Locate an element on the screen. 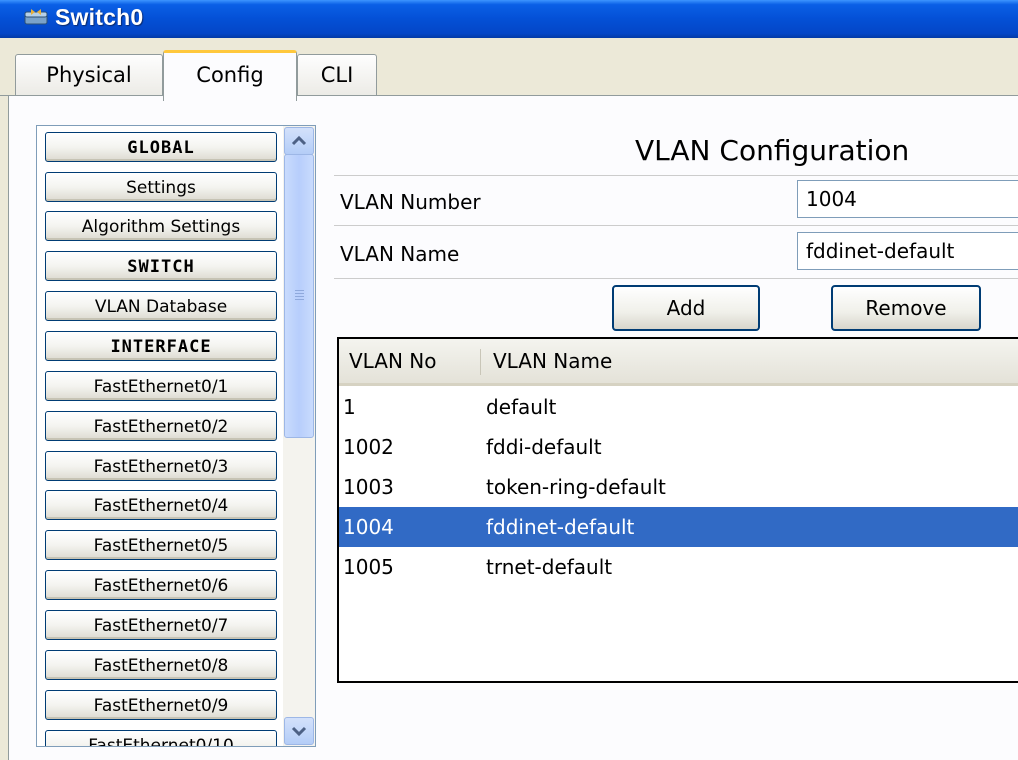  vlan-no-cell: 1003 is located at coordinates (368, 487).